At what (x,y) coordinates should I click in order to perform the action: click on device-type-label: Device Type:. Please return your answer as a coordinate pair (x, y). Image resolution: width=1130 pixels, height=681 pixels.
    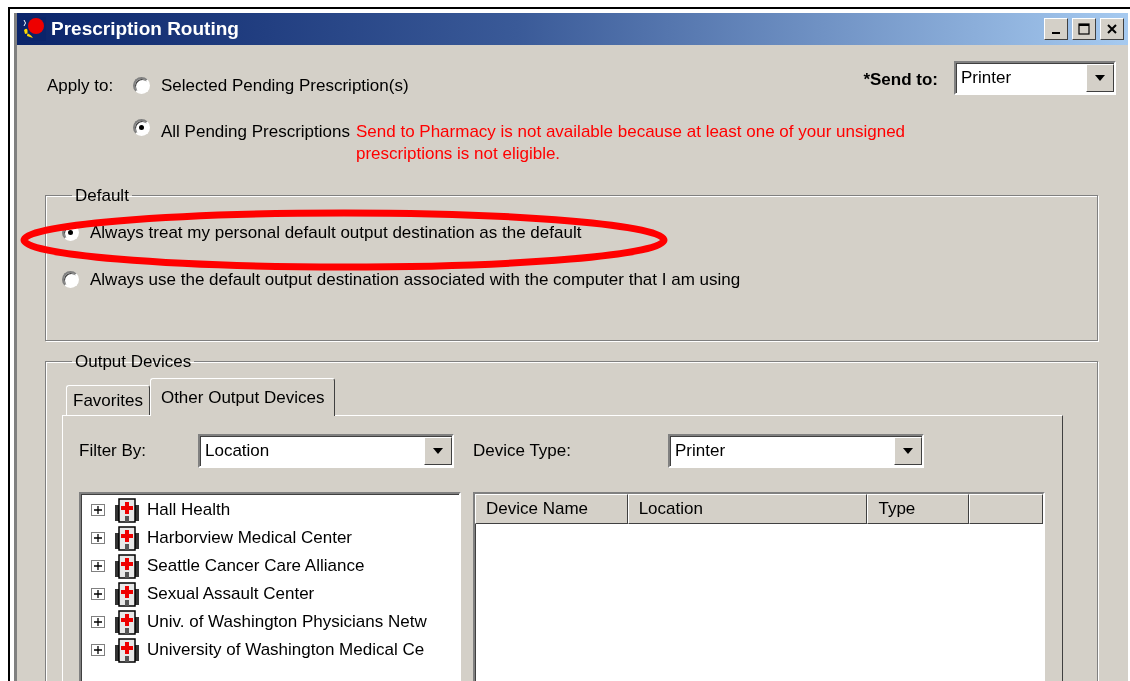
    Looking at the image, I should click on (522, 451).